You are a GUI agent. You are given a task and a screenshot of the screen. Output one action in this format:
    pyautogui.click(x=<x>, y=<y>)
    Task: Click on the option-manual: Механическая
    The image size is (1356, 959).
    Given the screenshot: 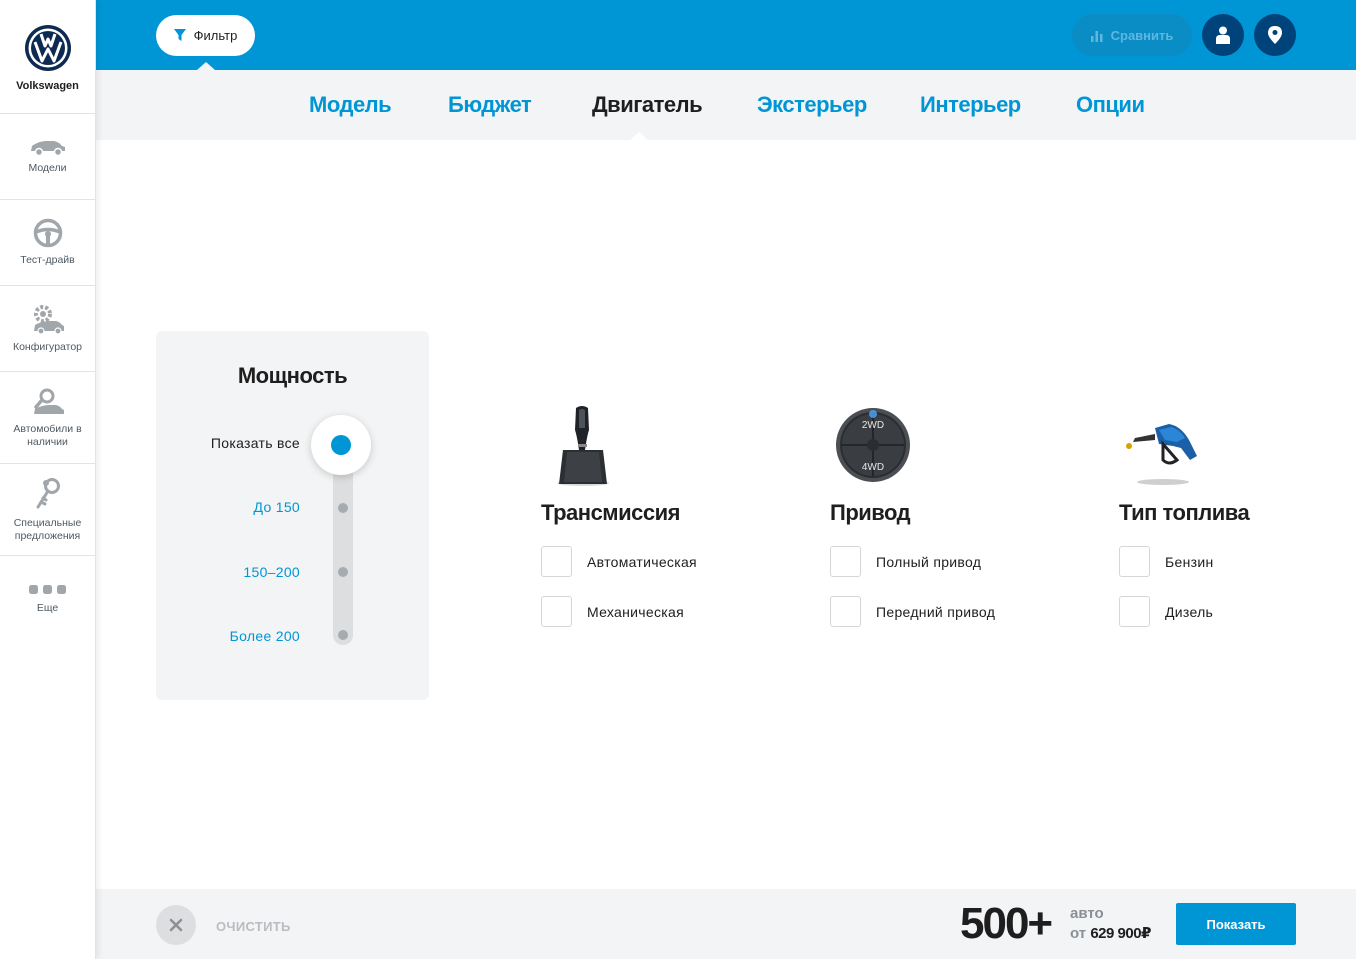 What is the action you would take?
    pyautogui.click(x=612, y=611)
    